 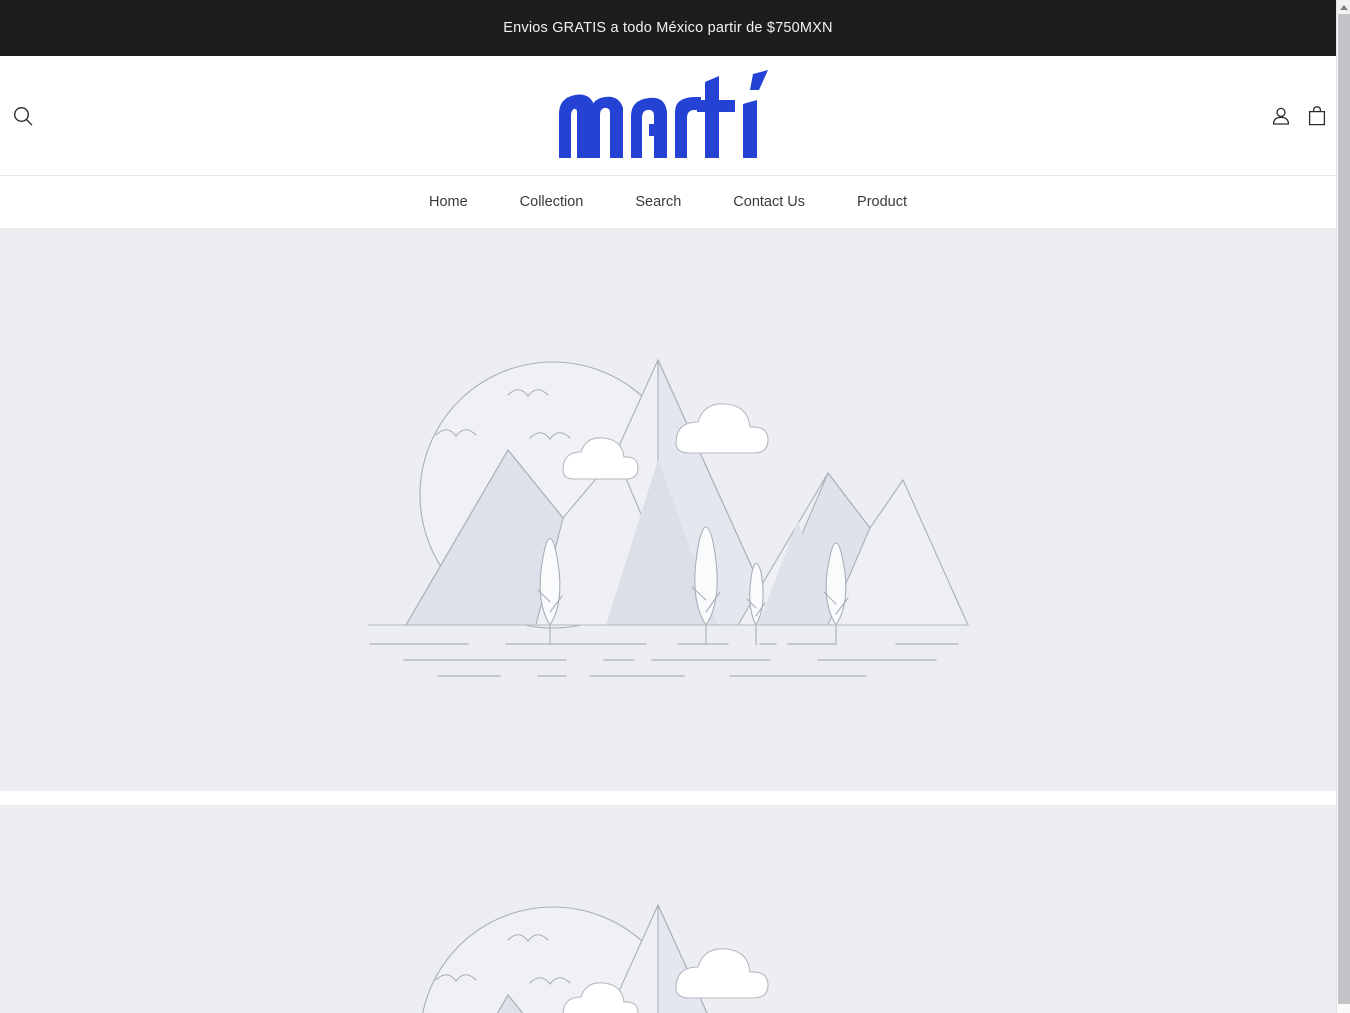 What do you see at coordinates (769, 202) in the screenshot?
I see `nav-item-contact-us: Contact Us` at bounding box center [769, 202].